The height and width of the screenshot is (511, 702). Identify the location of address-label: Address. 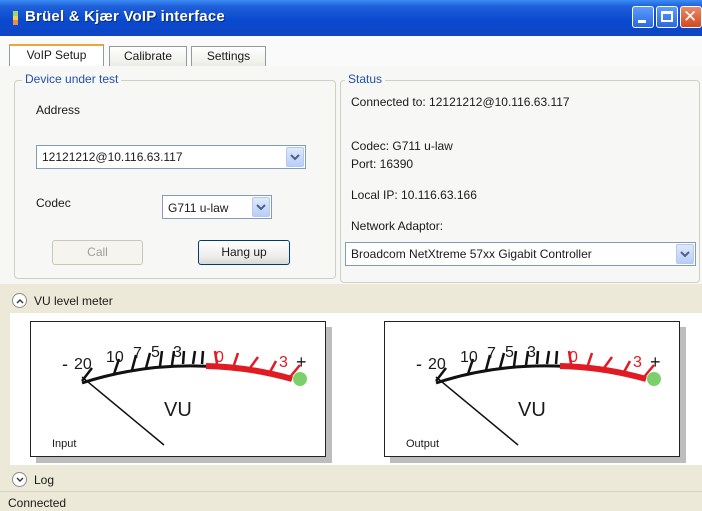
(58, 110).